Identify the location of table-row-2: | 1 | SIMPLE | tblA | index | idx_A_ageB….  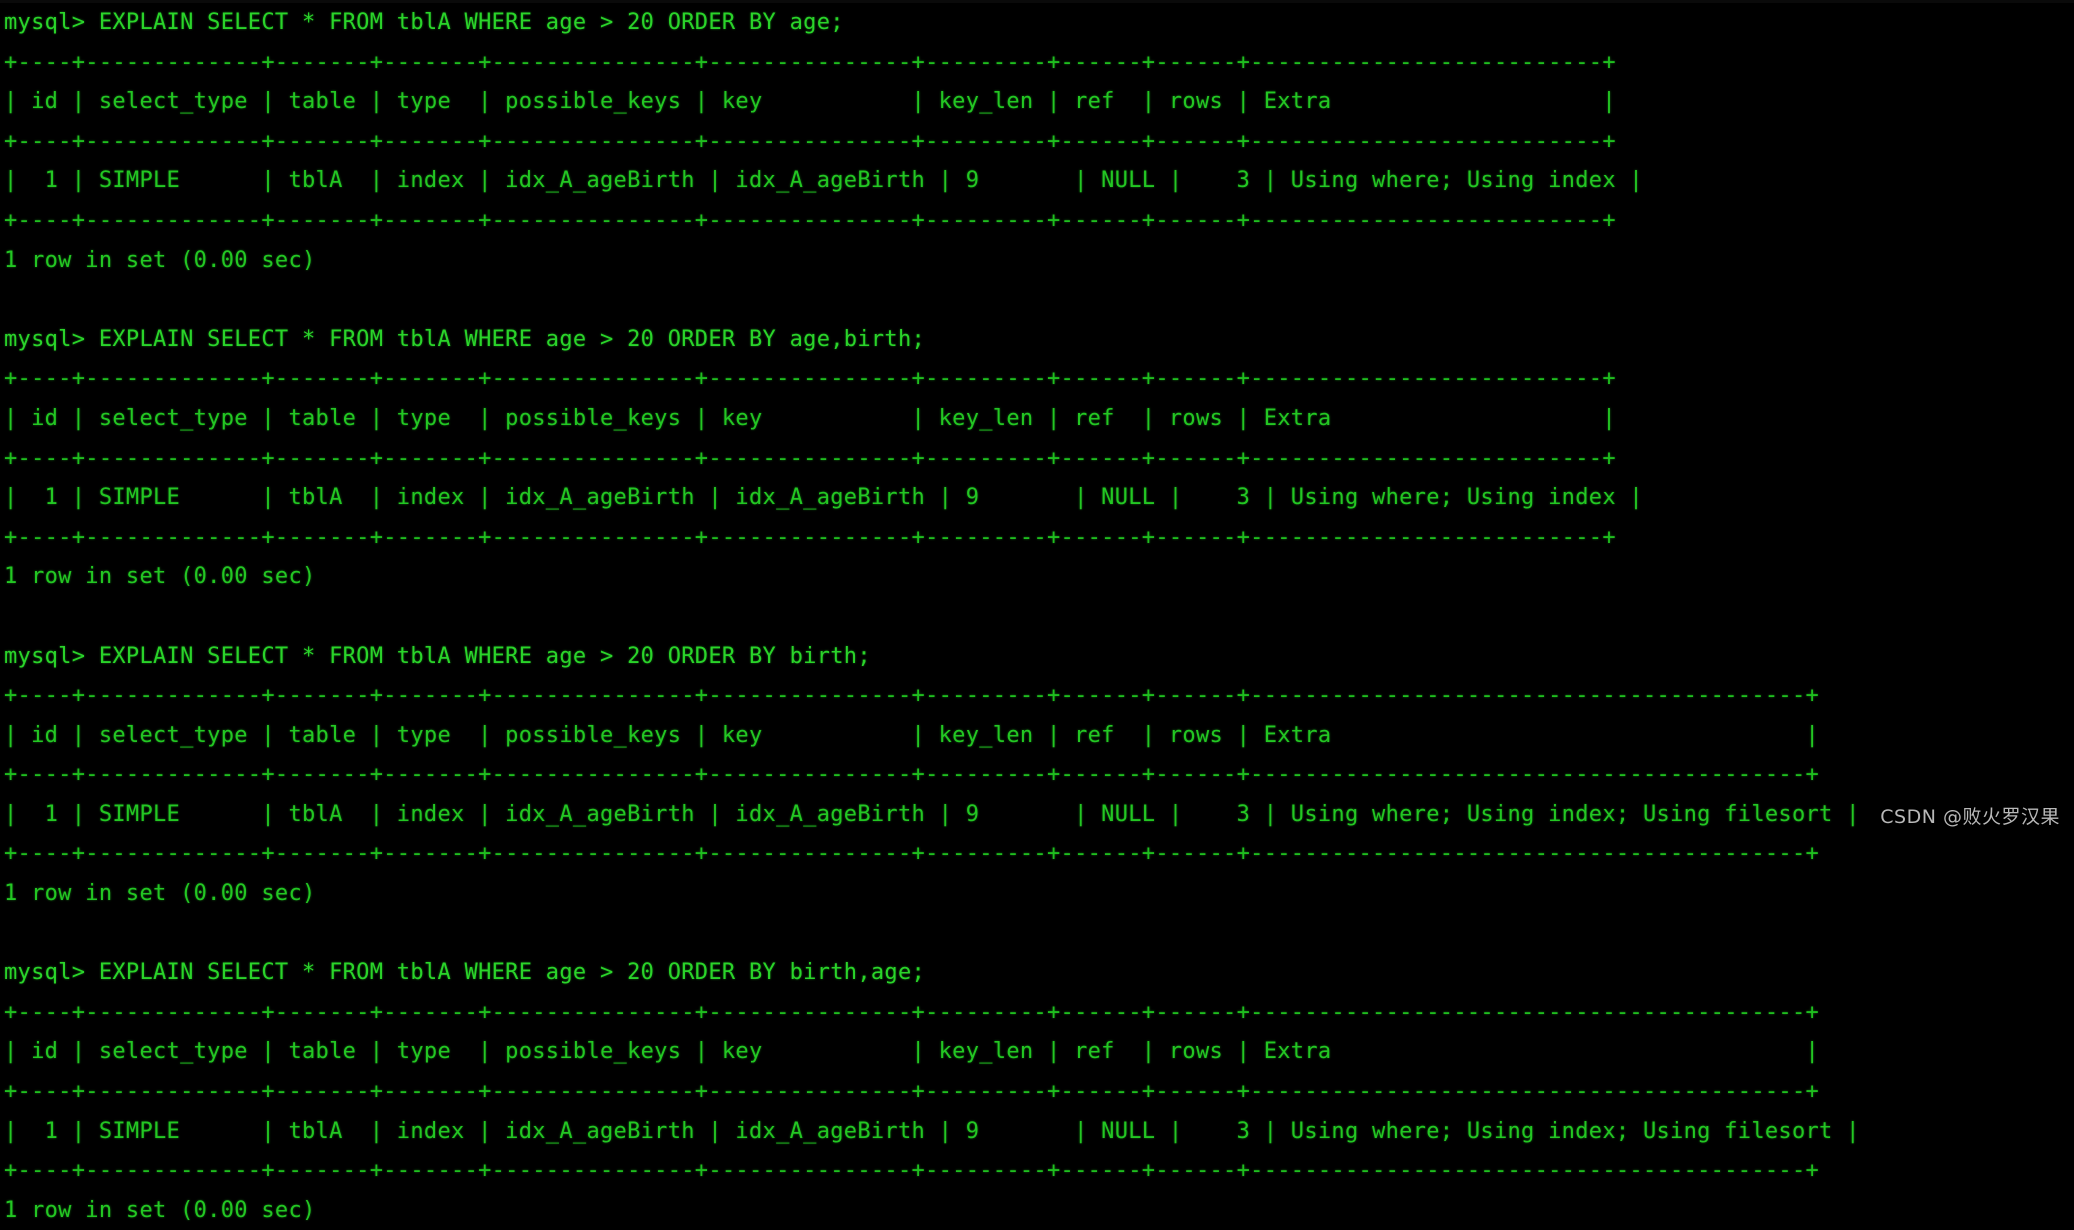
(823, 498).